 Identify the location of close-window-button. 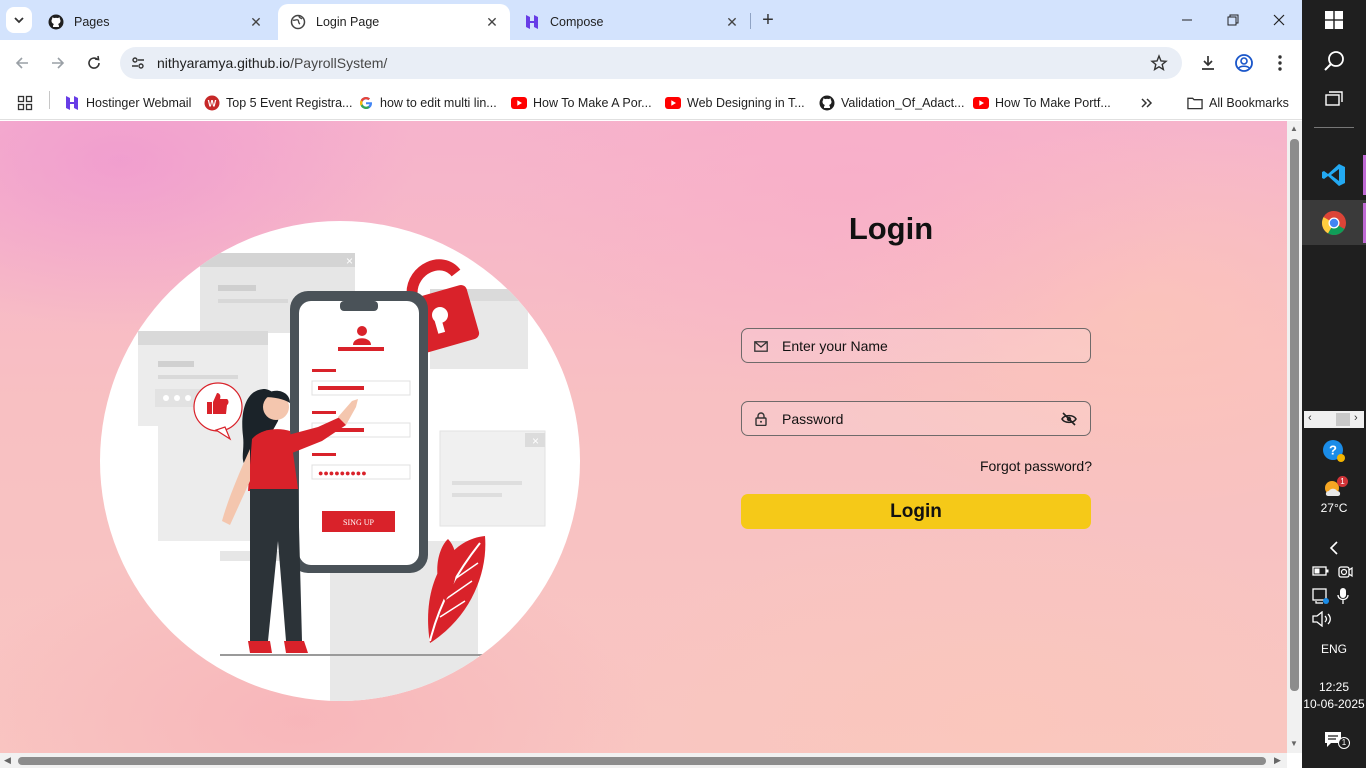
(1279, 20).